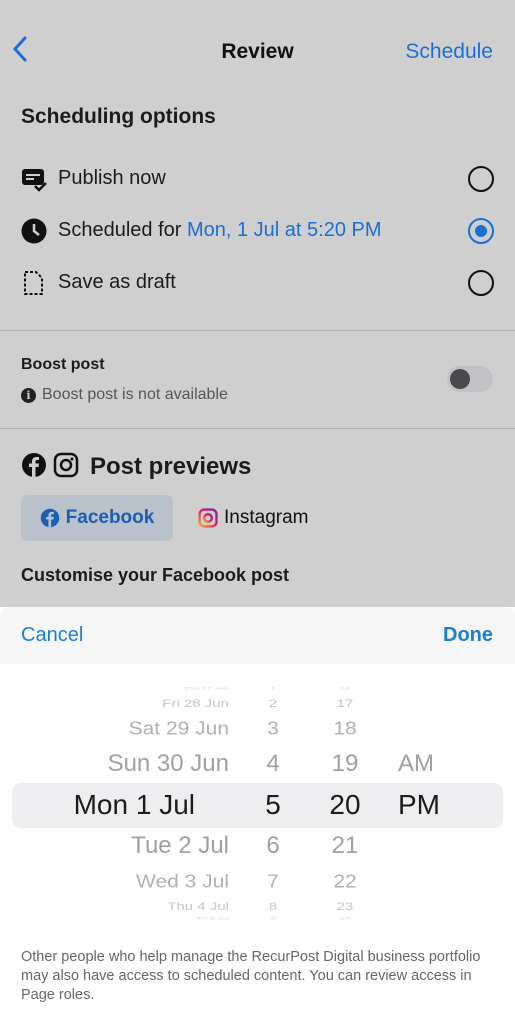 This screenshot has height=1024, width=515. Describe the element at coordinates (273, 918) in the screenshot. I see `picker-hour-option: 9` at that location.